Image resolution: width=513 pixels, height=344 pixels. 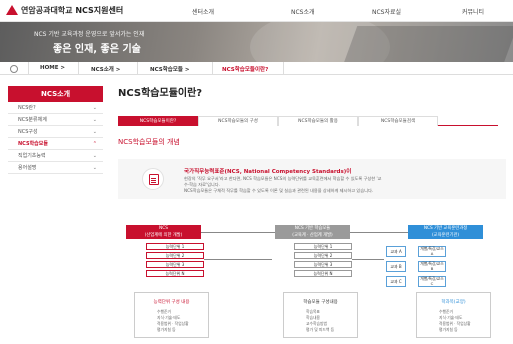 I want to click on sidebar-item-label: NCS학습모듈, so click(x=33, y=144).